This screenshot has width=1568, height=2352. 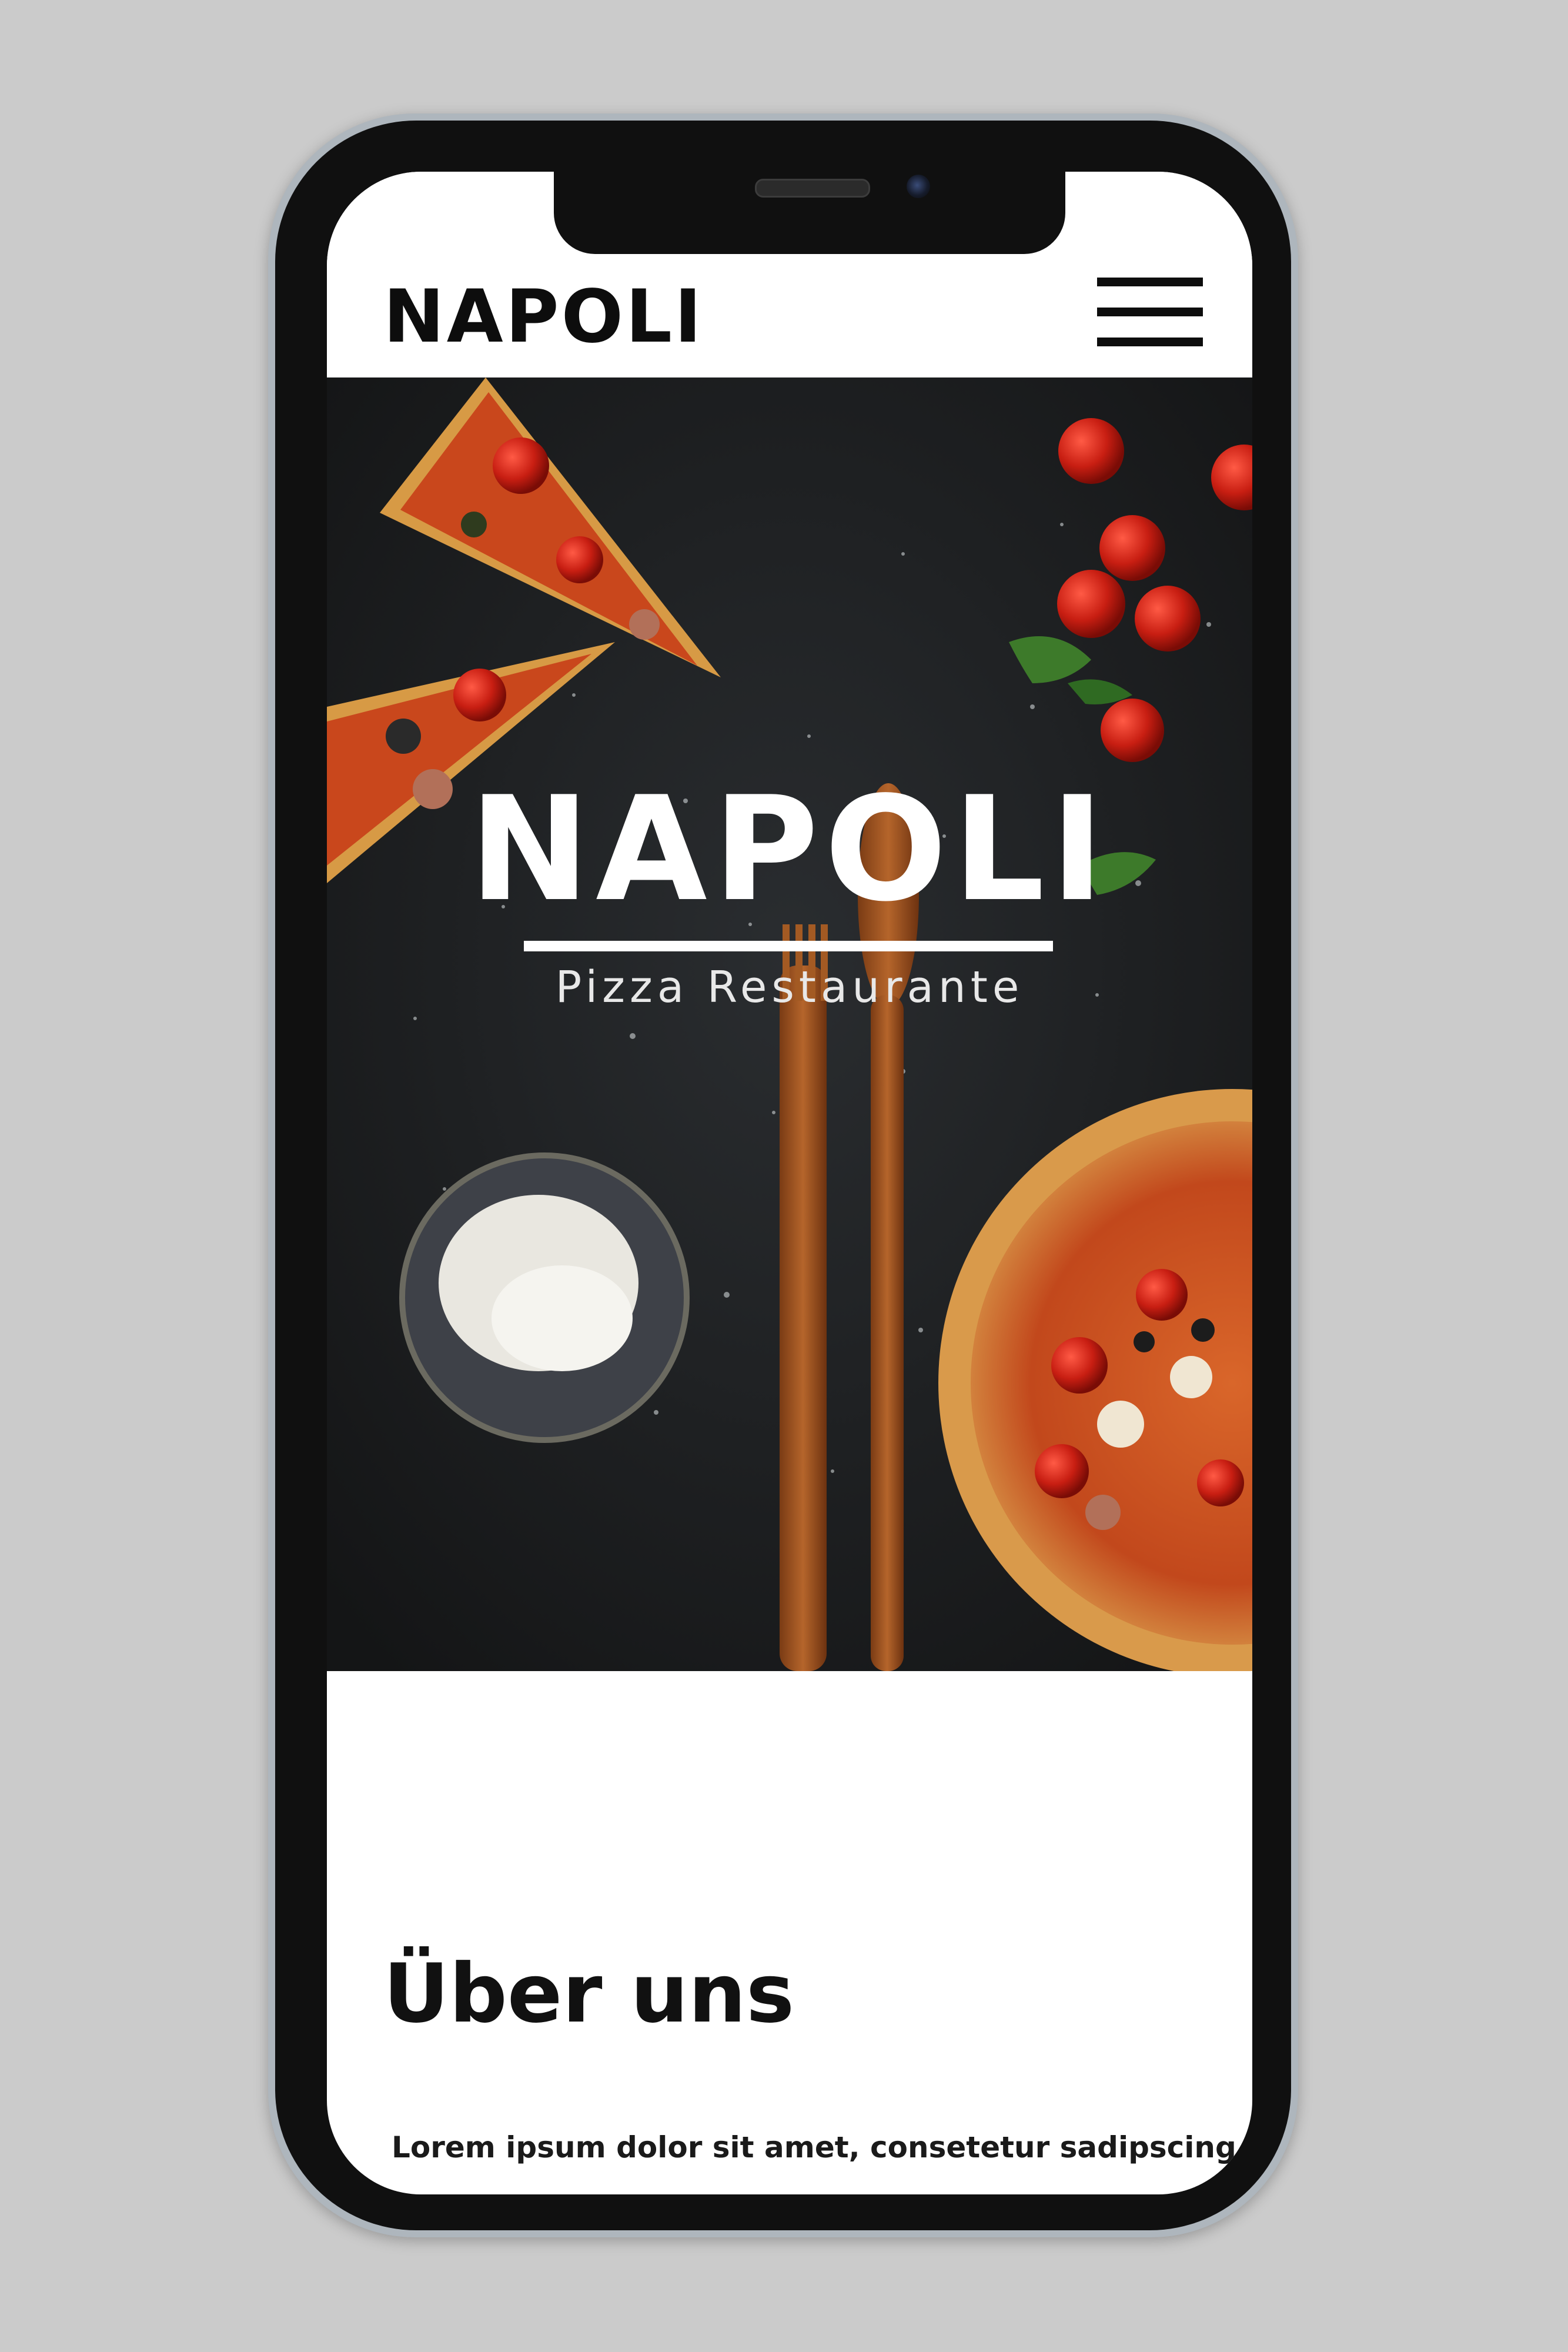 I want to click on about-heading: Über uns, so click(x=589, y=1993).